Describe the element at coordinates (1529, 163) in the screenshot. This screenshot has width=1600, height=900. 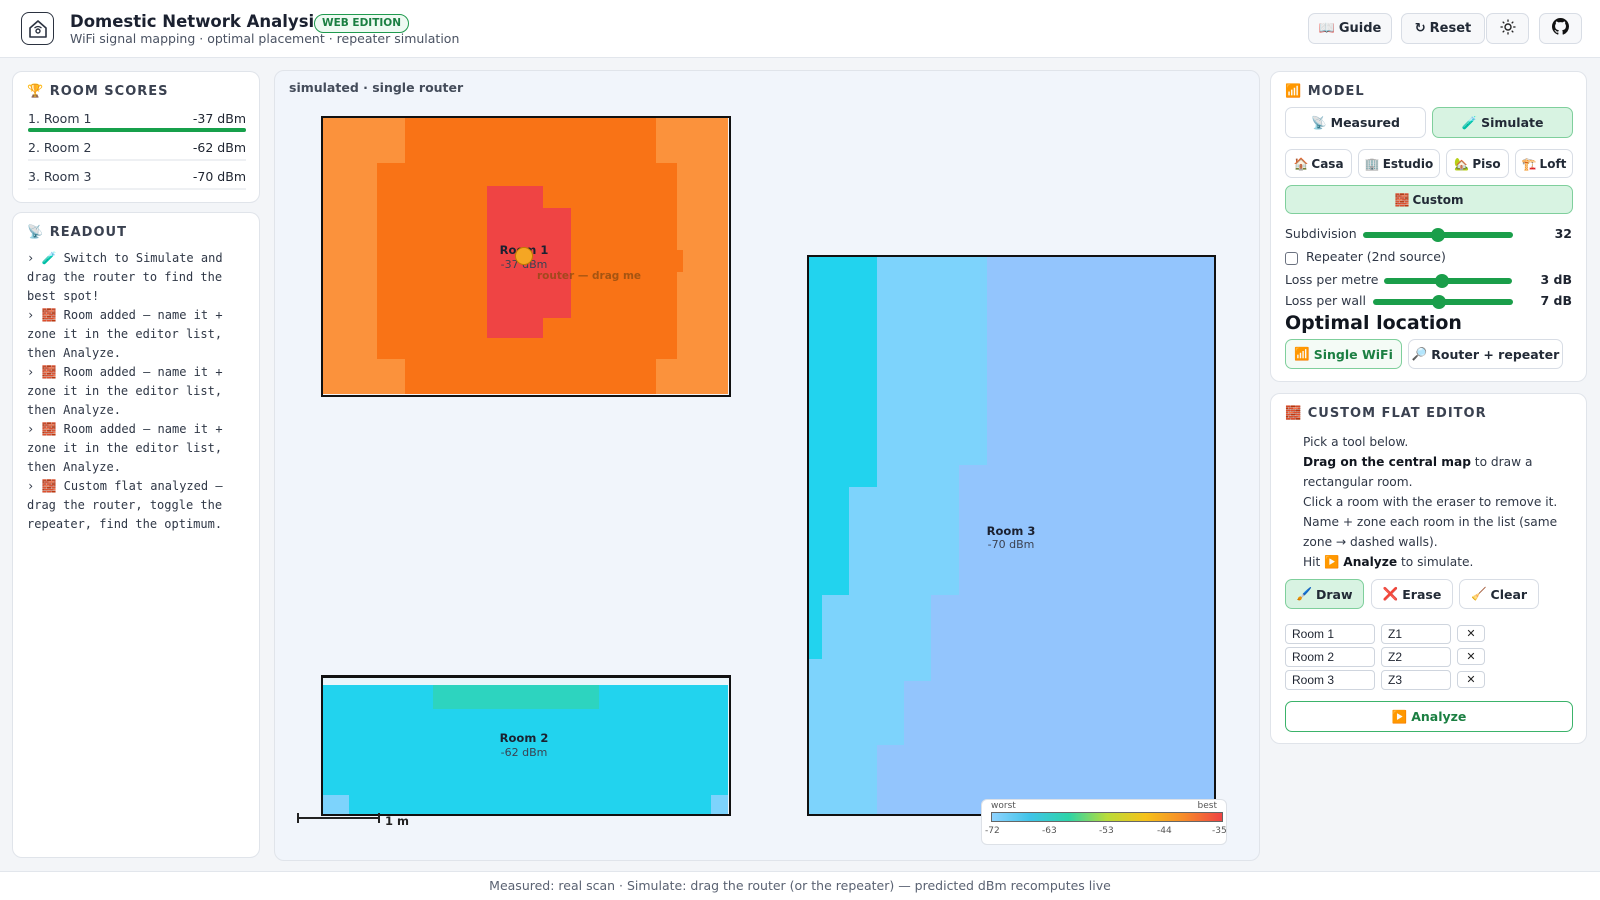
I see `construction-icon: 🏗️` at that location.